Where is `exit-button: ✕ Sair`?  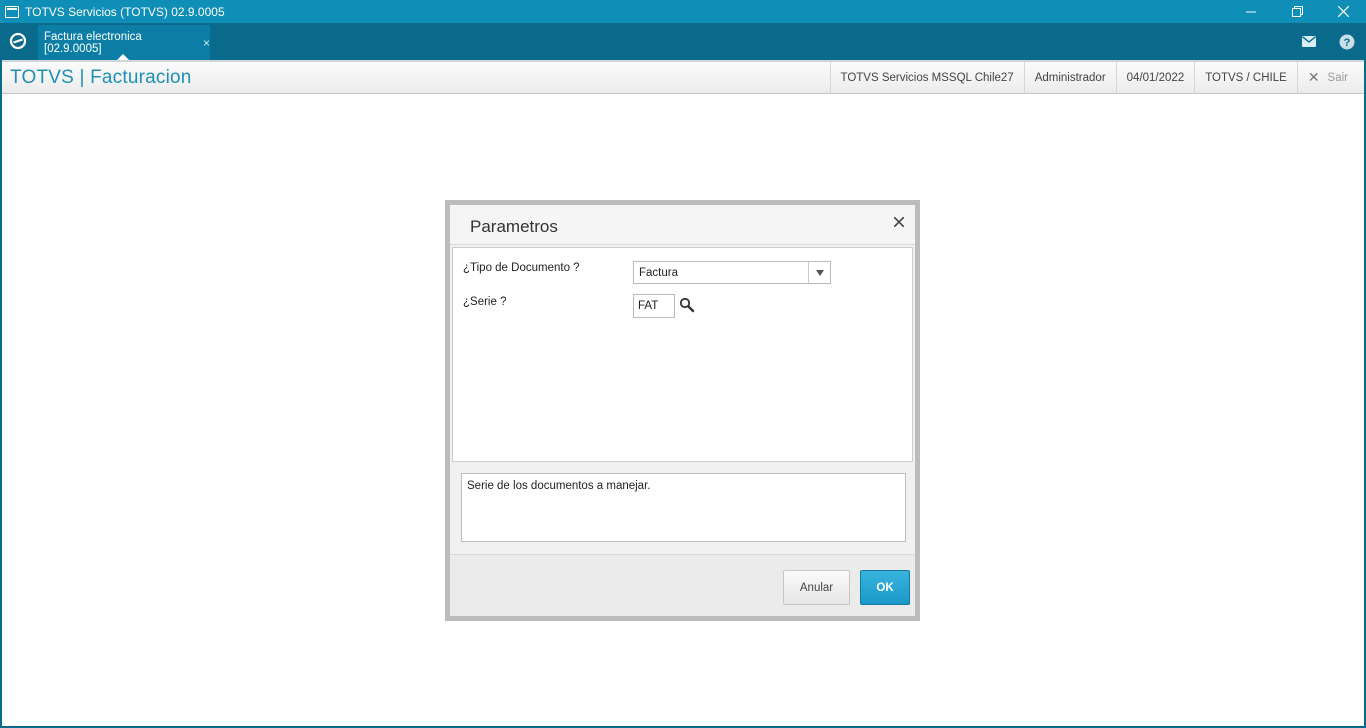 exit-button: ✕ Sair is located at coordinates (1330, 77).